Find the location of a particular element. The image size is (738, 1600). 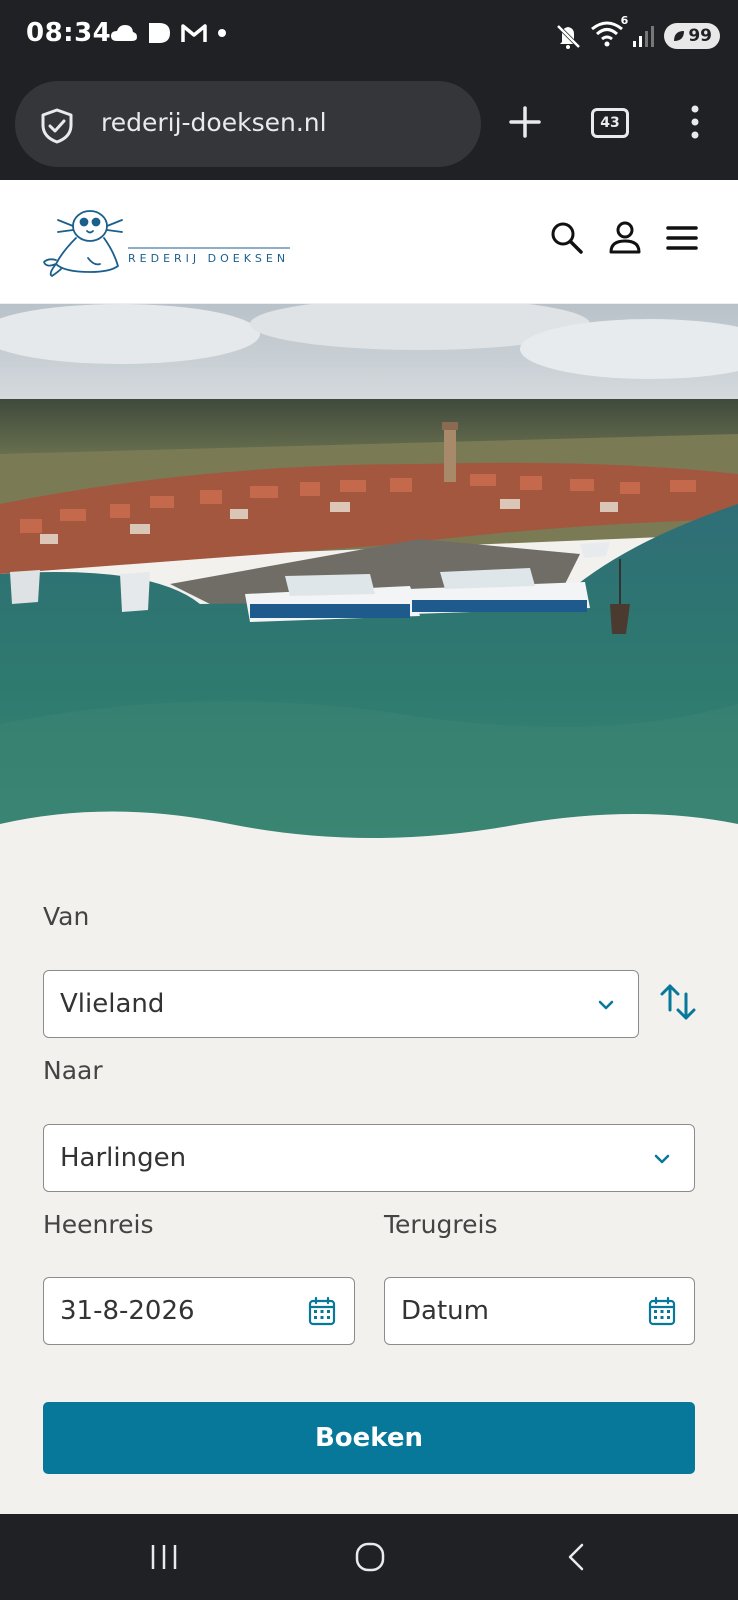

recent-apps-icon is located at coordinates (164, 1557).